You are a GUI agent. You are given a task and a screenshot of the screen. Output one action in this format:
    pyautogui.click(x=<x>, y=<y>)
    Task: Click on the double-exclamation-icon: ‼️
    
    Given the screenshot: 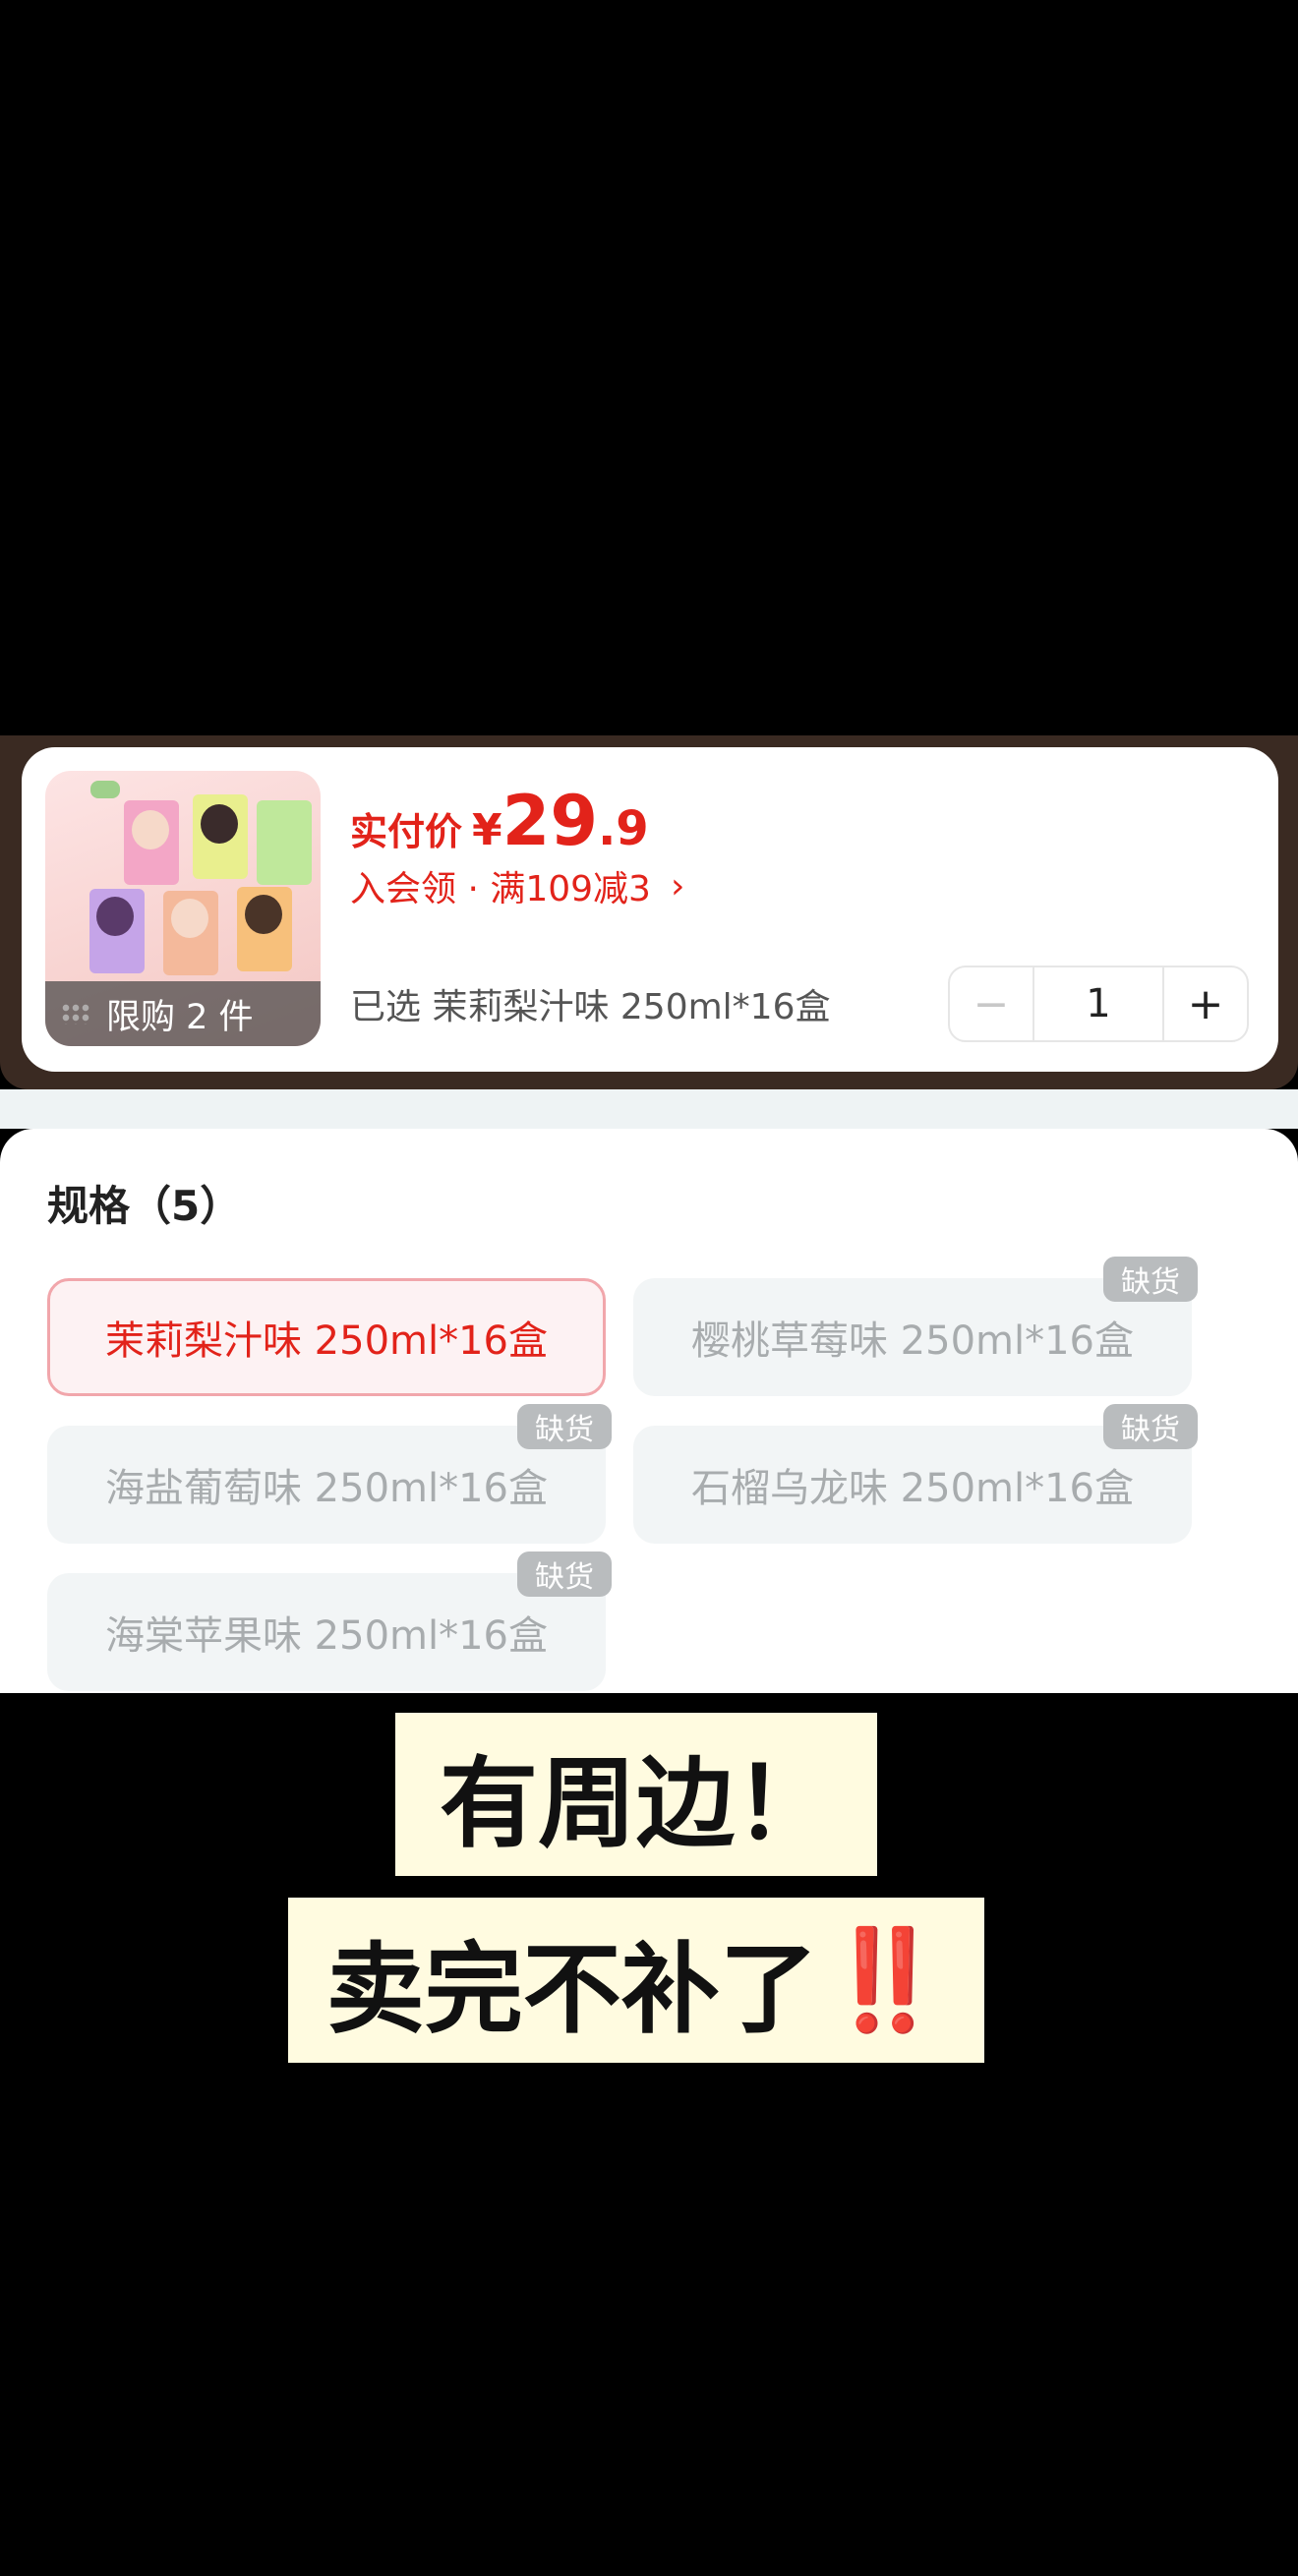 What is the action you would take?
    pyautogui.click(x=885, y=1979)
    